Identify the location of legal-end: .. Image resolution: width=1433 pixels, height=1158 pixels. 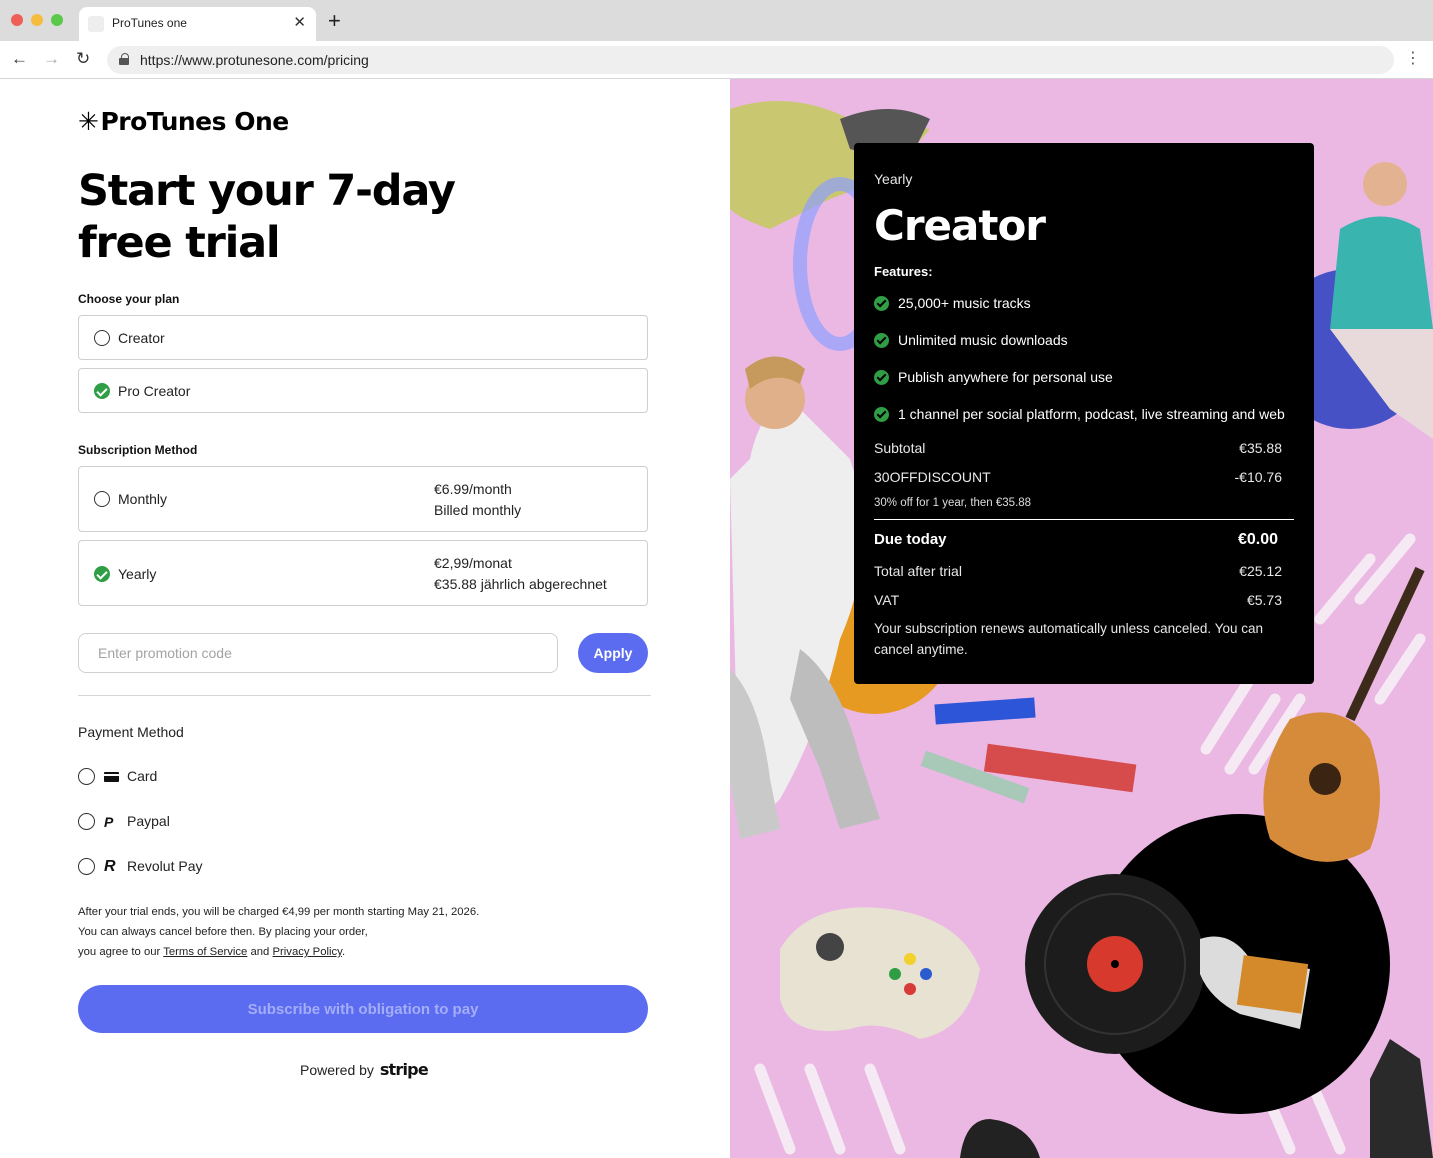
(343, 952).